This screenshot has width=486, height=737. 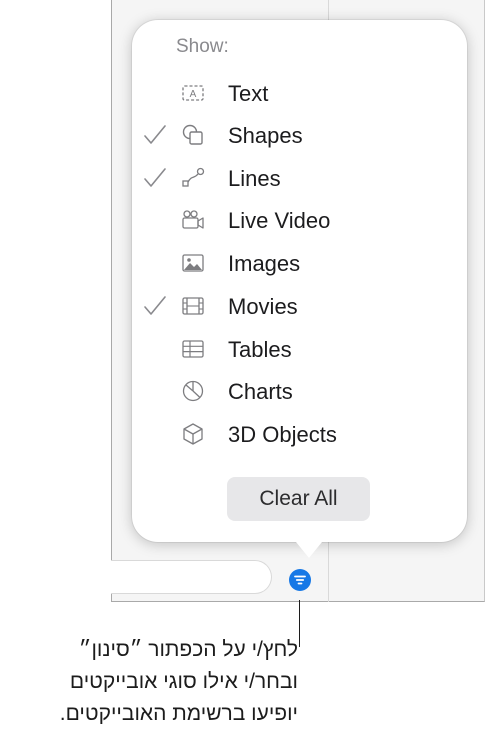 I want to click on callout-line, so click(x=299, y=623).